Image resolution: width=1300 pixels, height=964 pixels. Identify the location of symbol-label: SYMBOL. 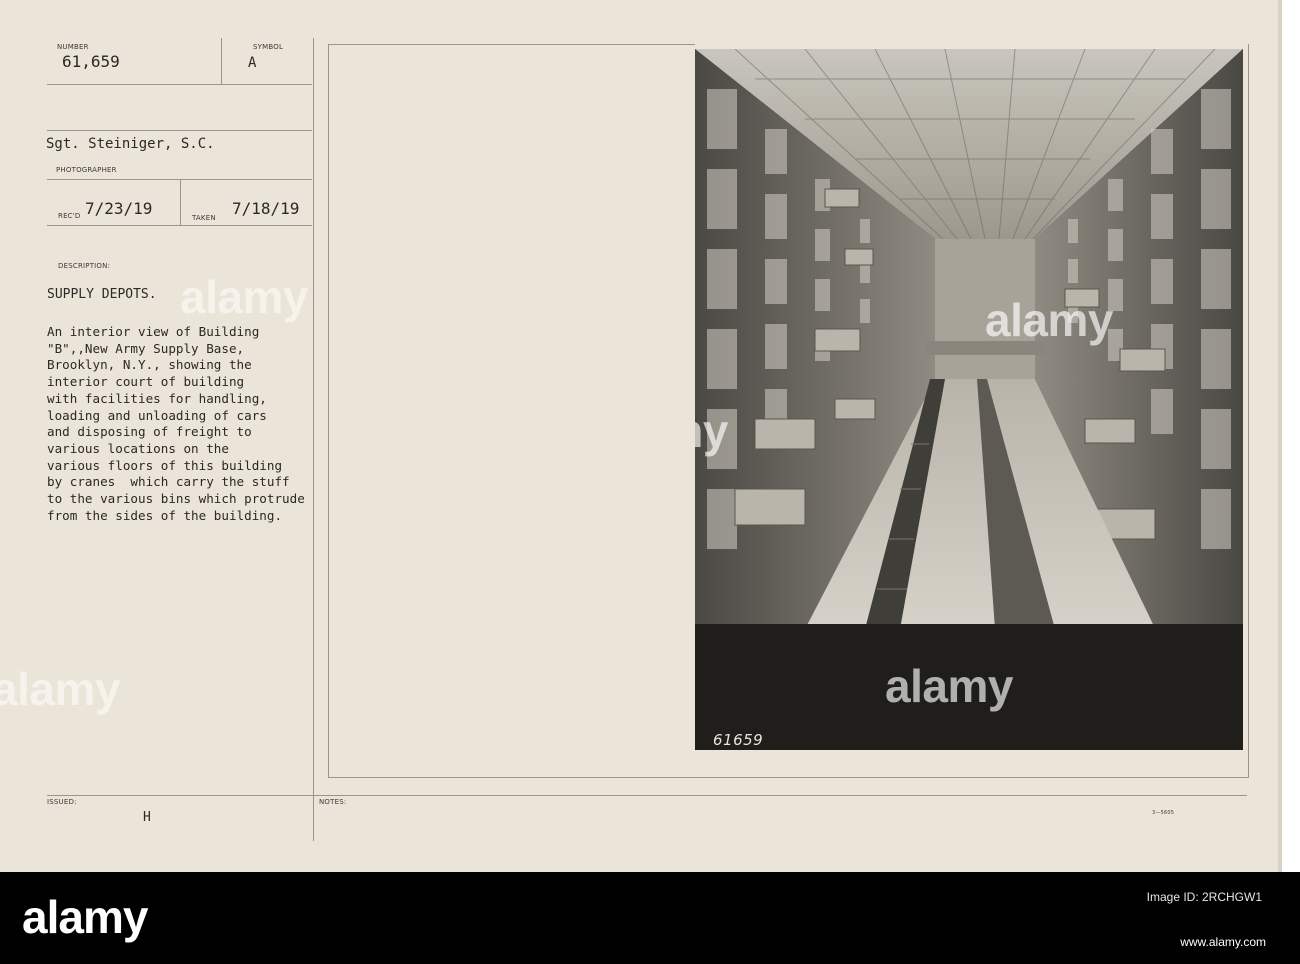
(268, 47).